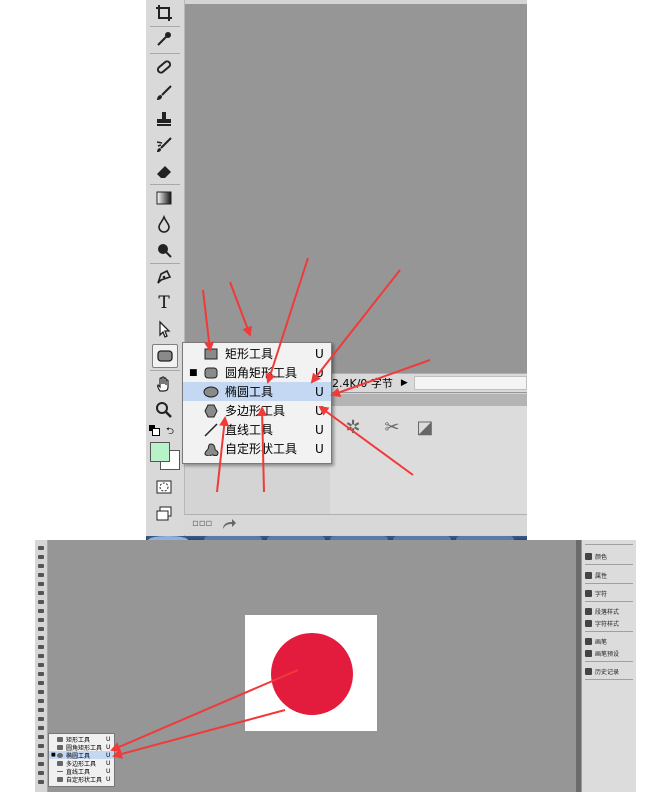 Image resolution: width=668 pixels, height=794 pixels. What do you see at coordinates (164, 93) in the screenshot?
I see `brush-tool` at bounding box center [164, 93].